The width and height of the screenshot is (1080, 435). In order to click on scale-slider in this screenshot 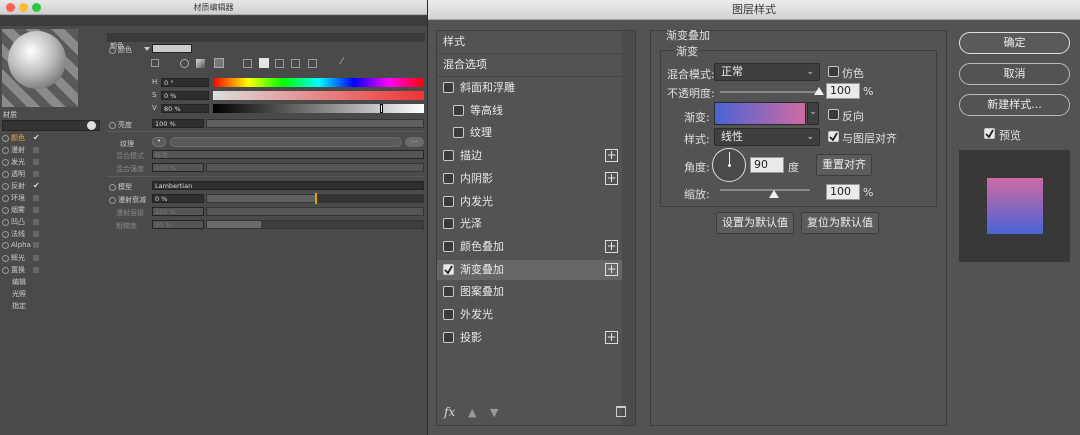, I will do `click(765, 190)`.